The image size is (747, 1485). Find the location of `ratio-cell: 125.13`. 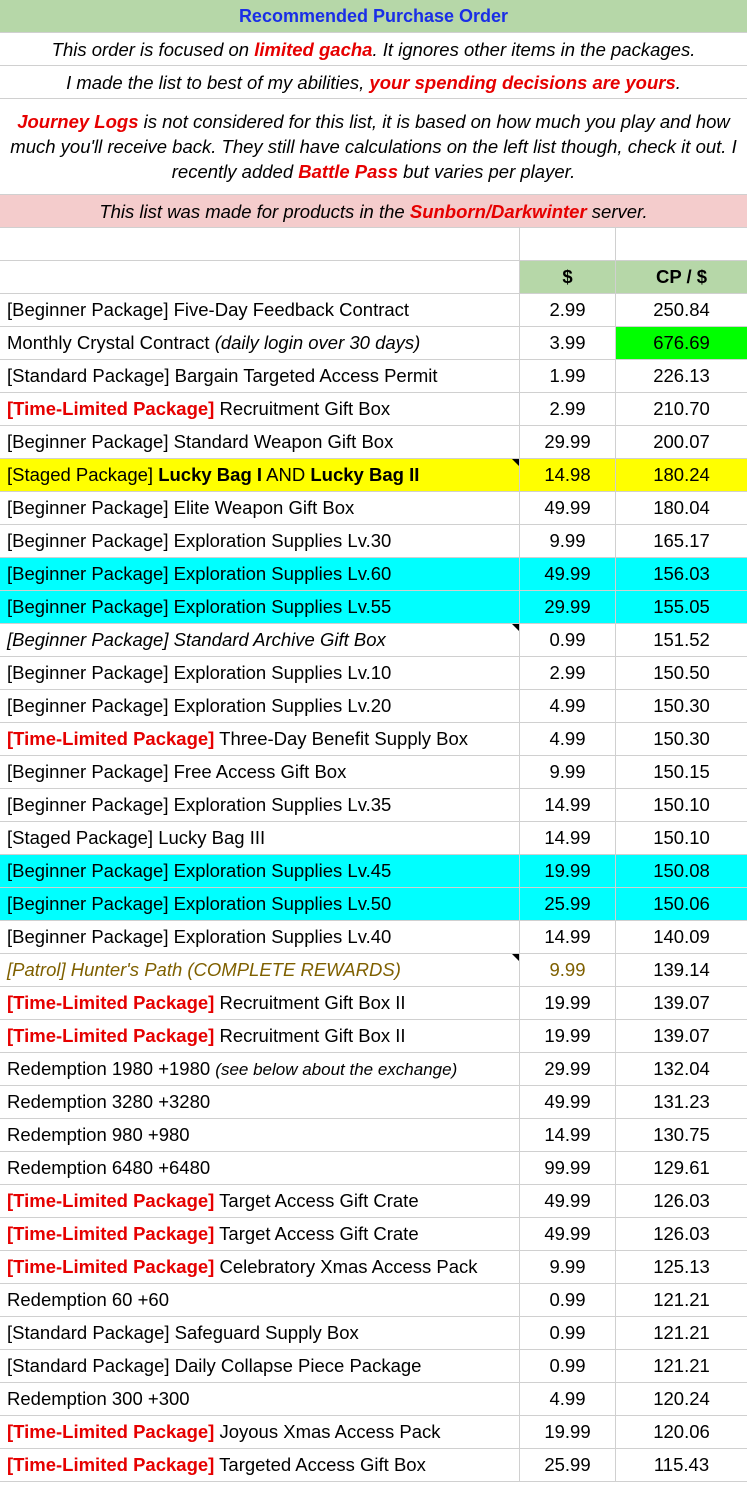

ratio-cell: 125.13 is located at coordinates (681, 1267).